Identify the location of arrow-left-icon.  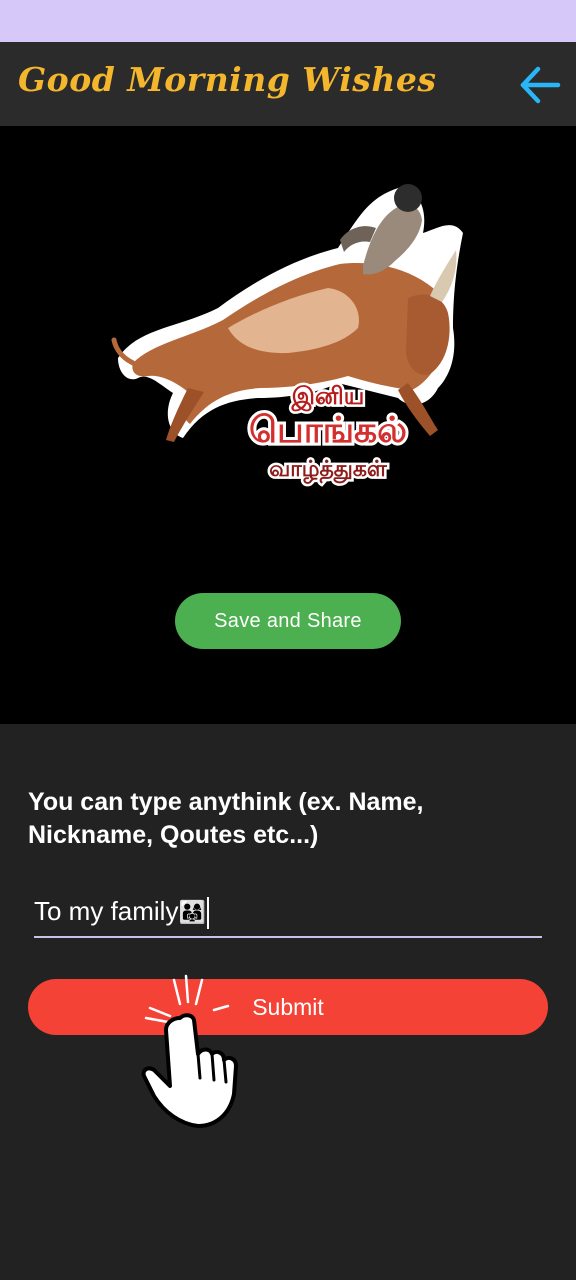
(540, 85).